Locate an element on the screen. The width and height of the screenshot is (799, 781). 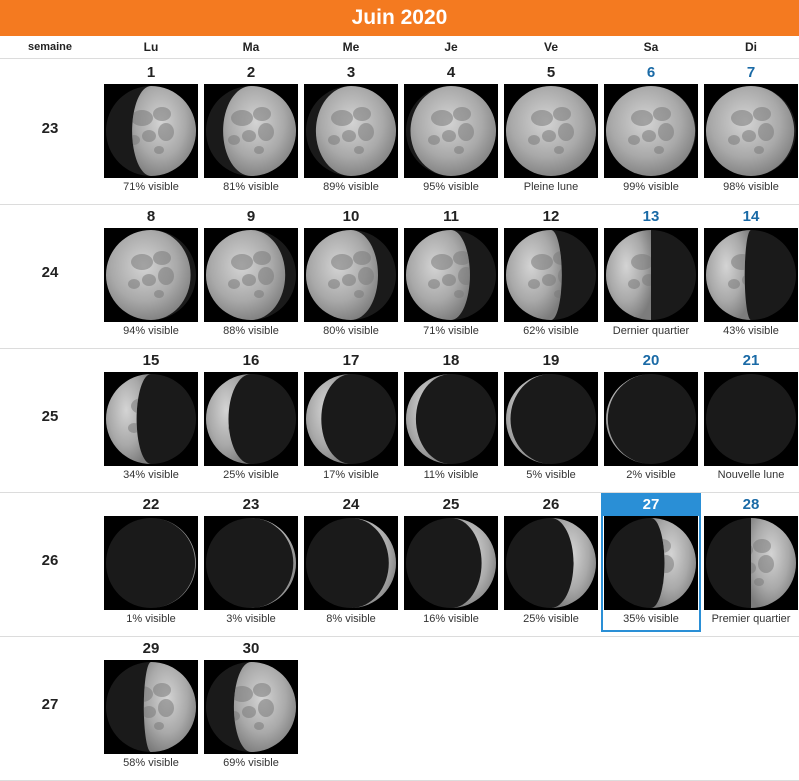
moon-phase-caption: 94% visible is located at coordinates (151, 331).